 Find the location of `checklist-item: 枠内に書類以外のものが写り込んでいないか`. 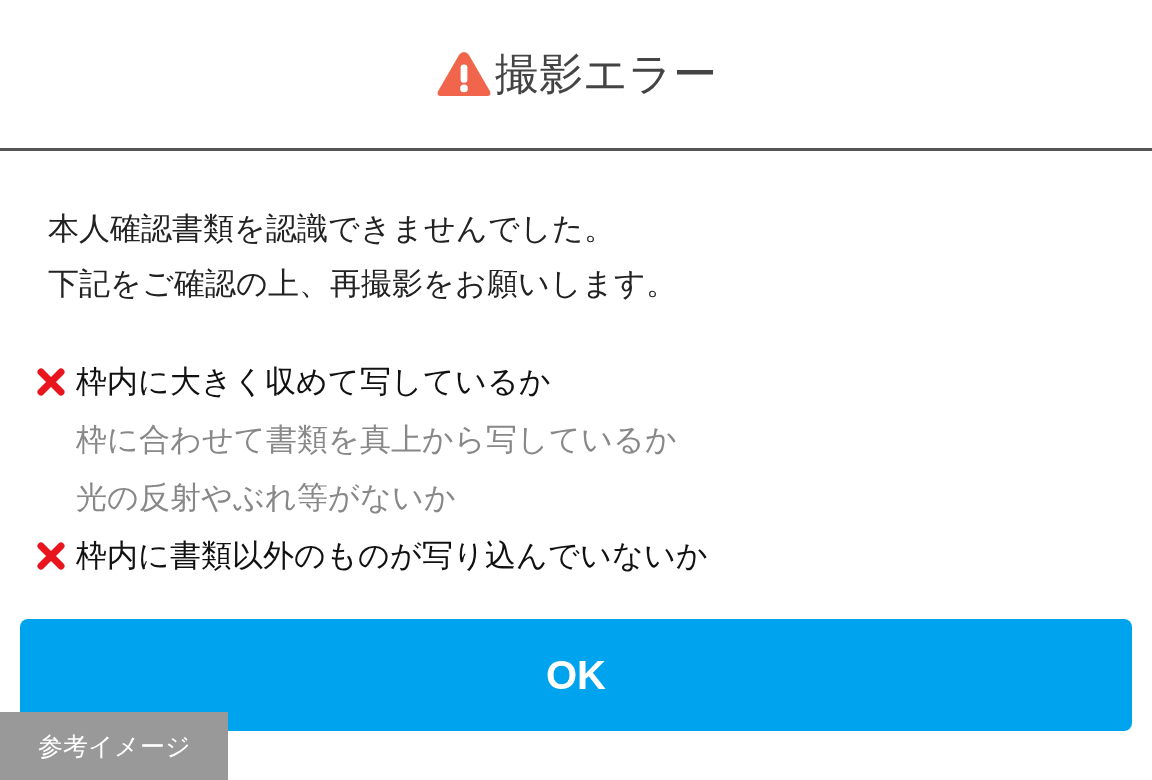

checklist-item: 枠内に書類以外のものが写り込んでいないか is located at coordinates (392, 555).